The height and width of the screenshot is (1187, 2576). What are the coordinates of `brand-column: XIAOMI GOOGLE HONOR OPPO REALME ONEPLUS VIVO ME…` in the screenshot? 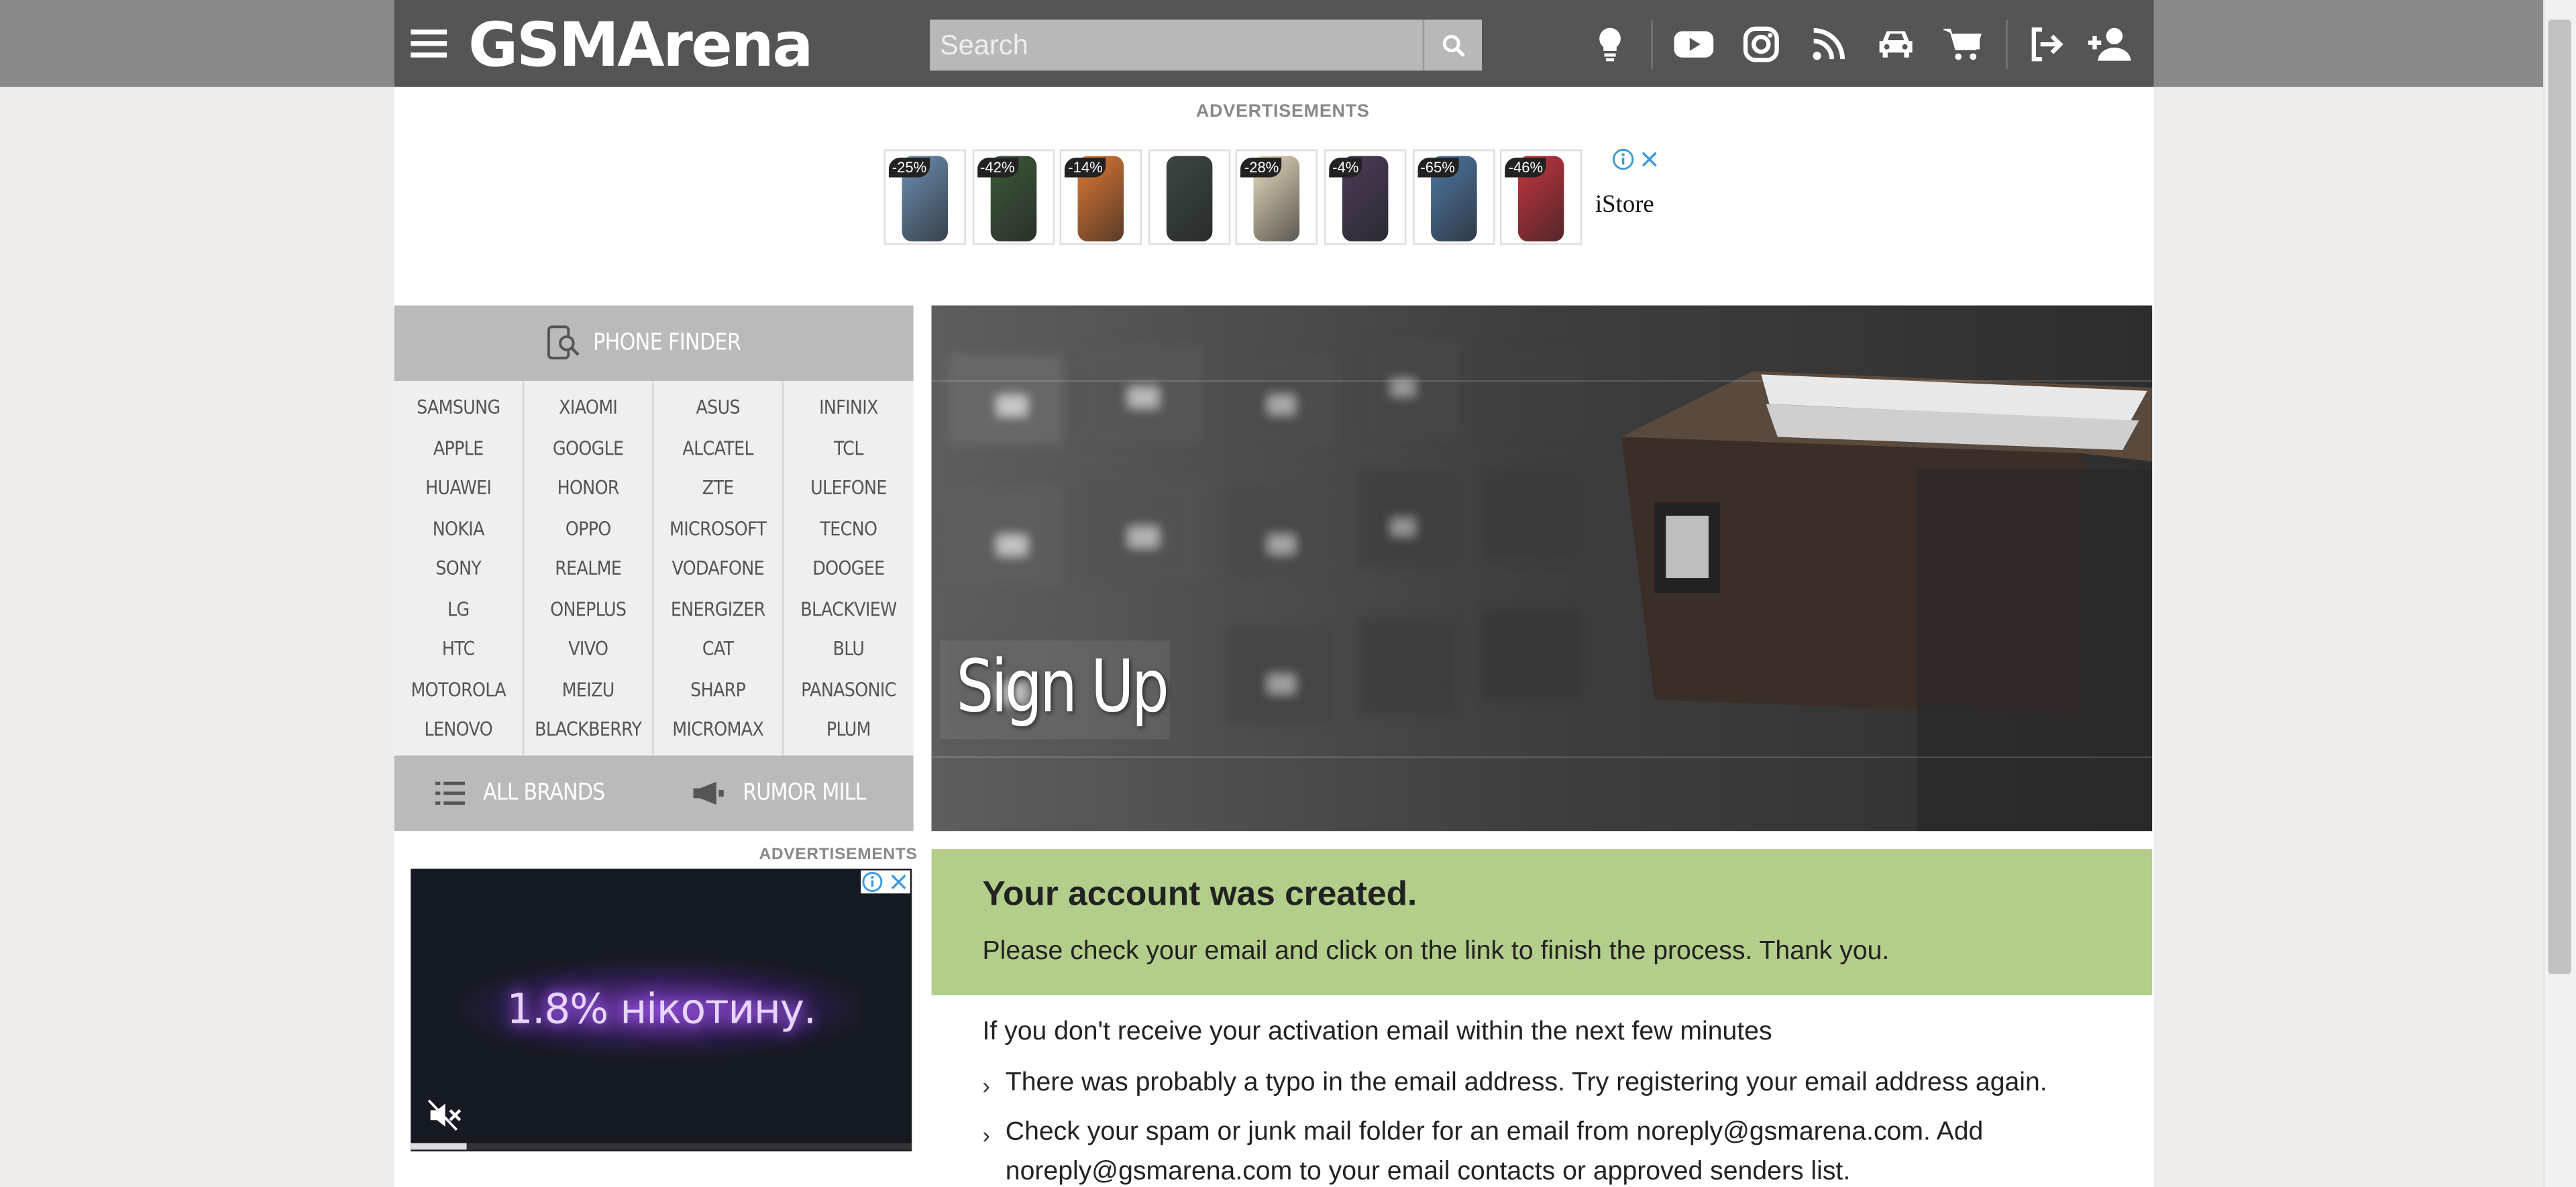 It's located at (589, 569).